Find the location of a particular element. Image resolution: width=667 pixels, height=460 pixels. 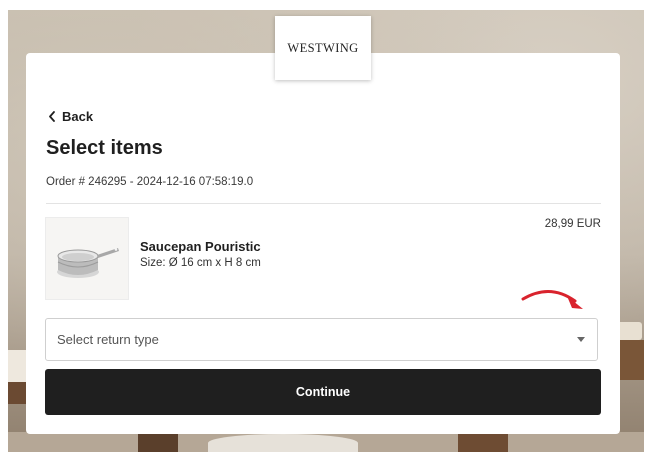

chevron-left-icon is located at coordinates (52, 116).